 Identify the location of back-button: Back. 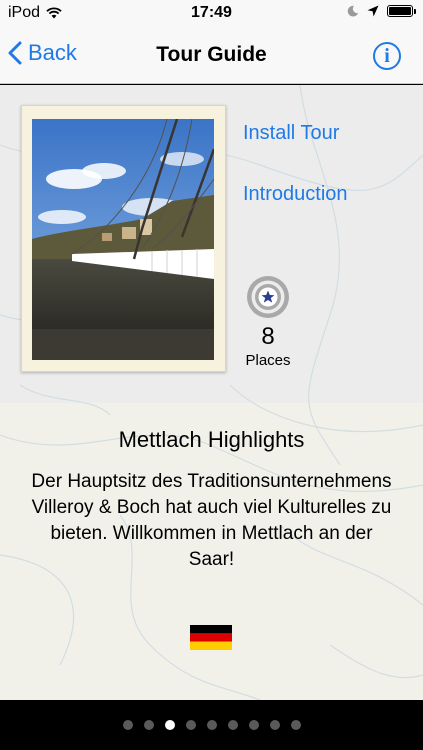
(42, 53).